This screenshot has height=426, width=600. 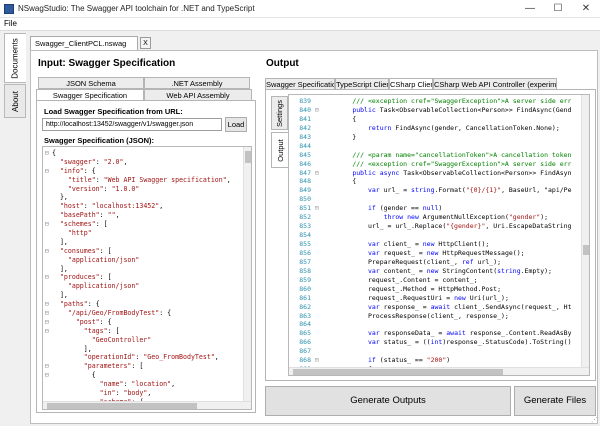 What do you see at coordinates (107, 63) in the screenshot?
I see `input-panel-title: Input: Swagger Specification` at bounding box center [107, 63].